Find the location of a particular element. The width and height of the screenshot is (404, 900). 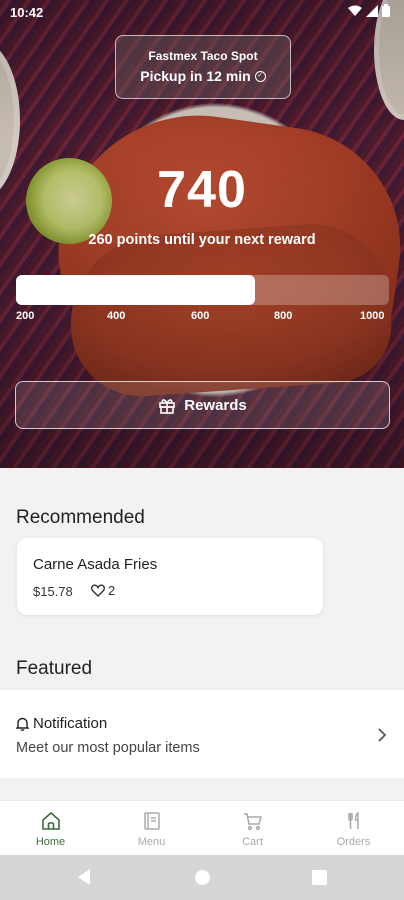

recommended-item-likes: 2 is located at coordinates (103, 590).